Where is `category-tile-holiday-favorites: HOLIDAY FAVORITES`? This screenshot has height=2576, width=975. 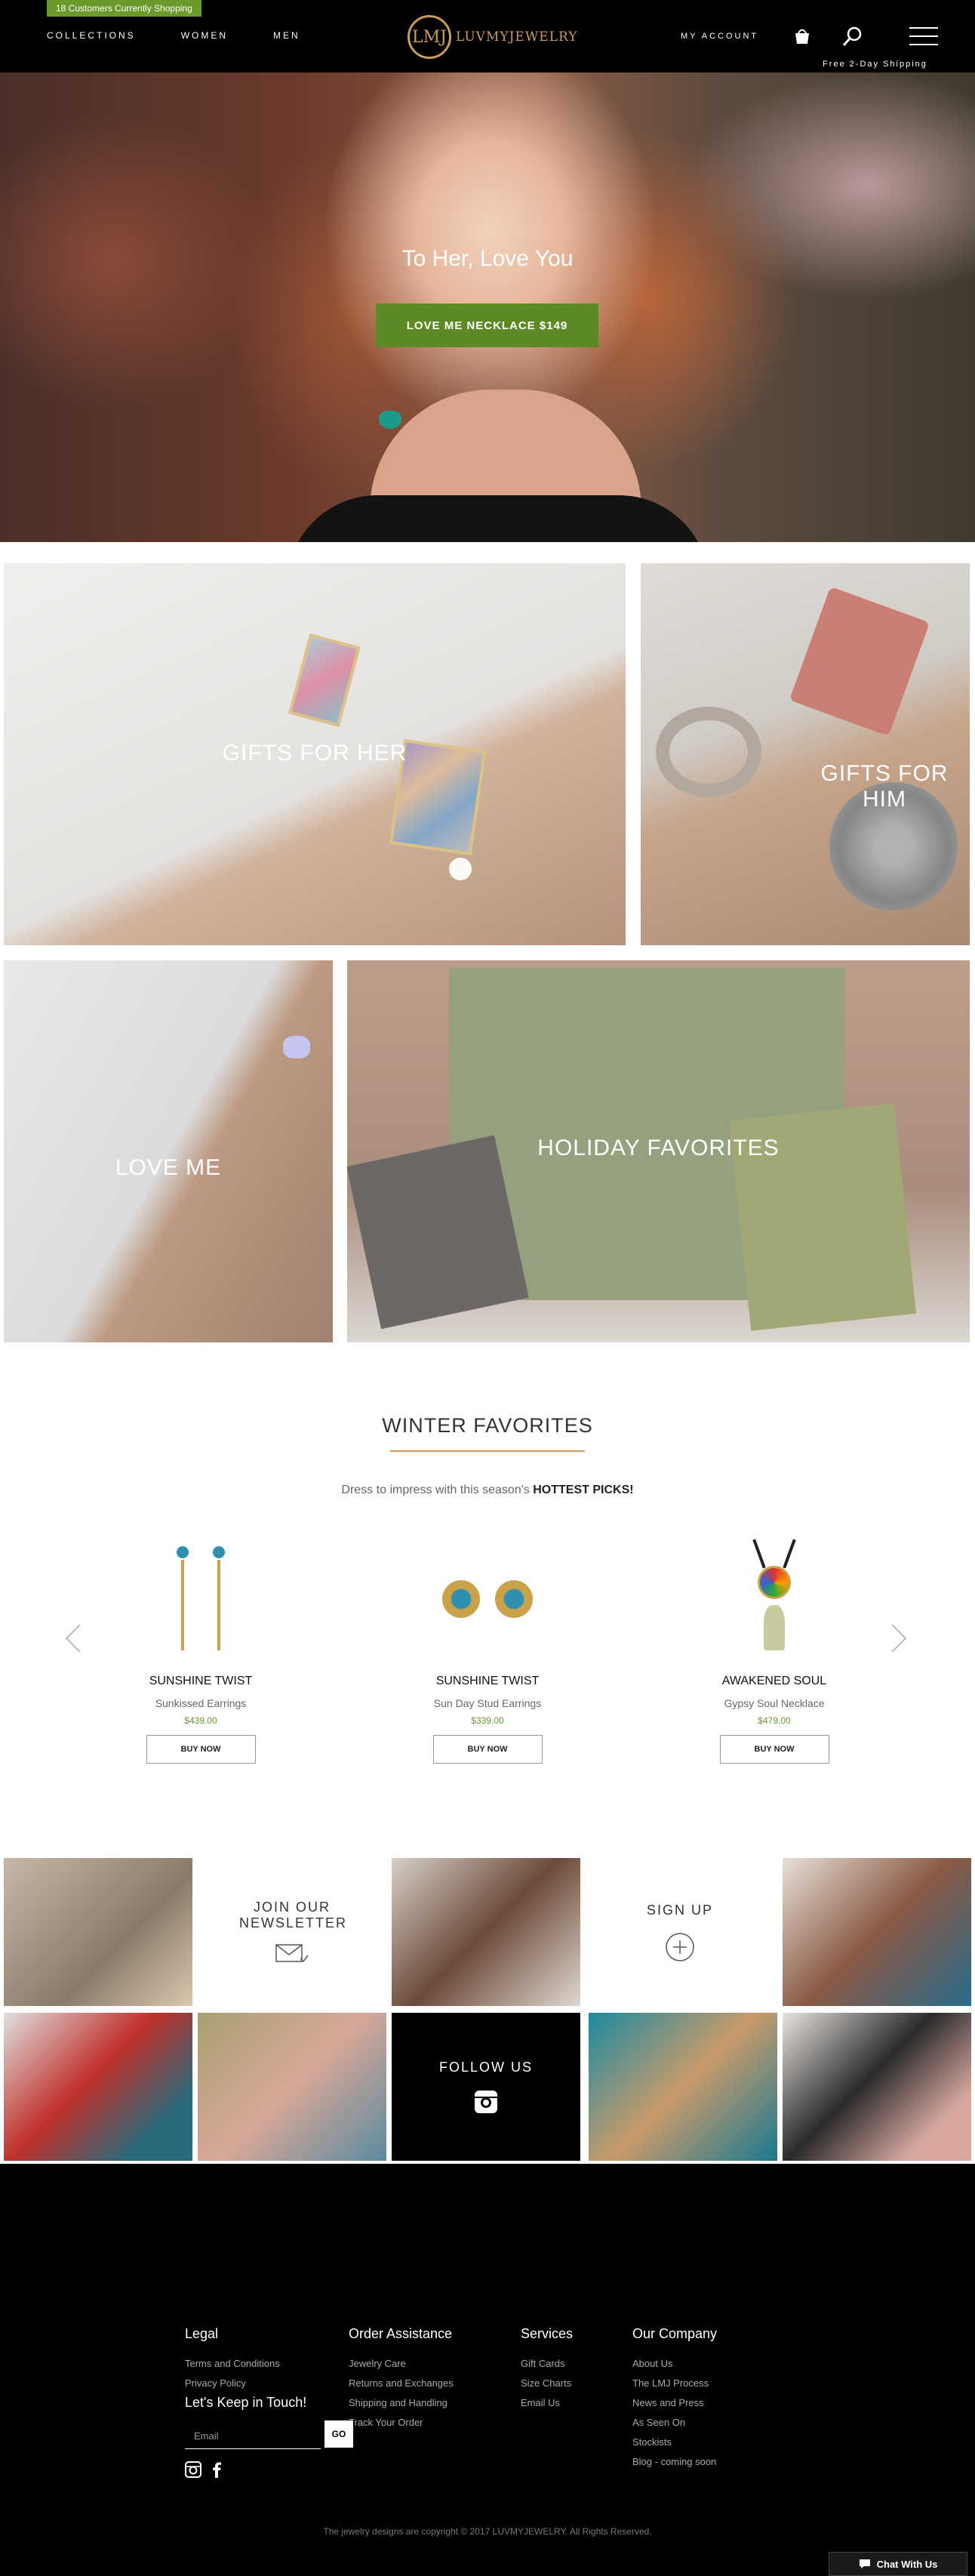
category-tile-holiday-favorites: HOLIDAY FAVORITES is located at coordinates (658, 1151).